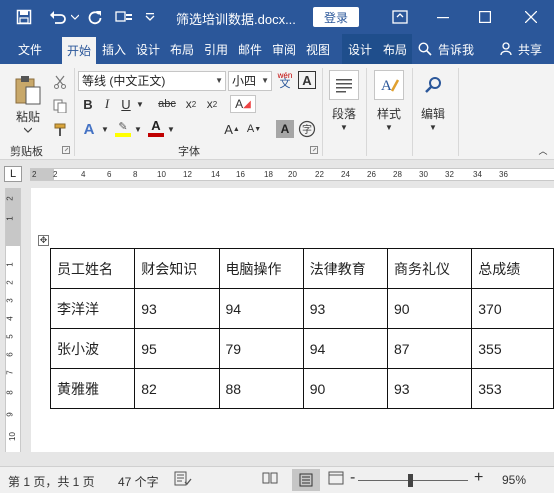 The image size is (554, 493). What do you see at coordinates (212, 104) in the screenshot?
I see `superscript-button: x2` at bounding box center [212, 104].